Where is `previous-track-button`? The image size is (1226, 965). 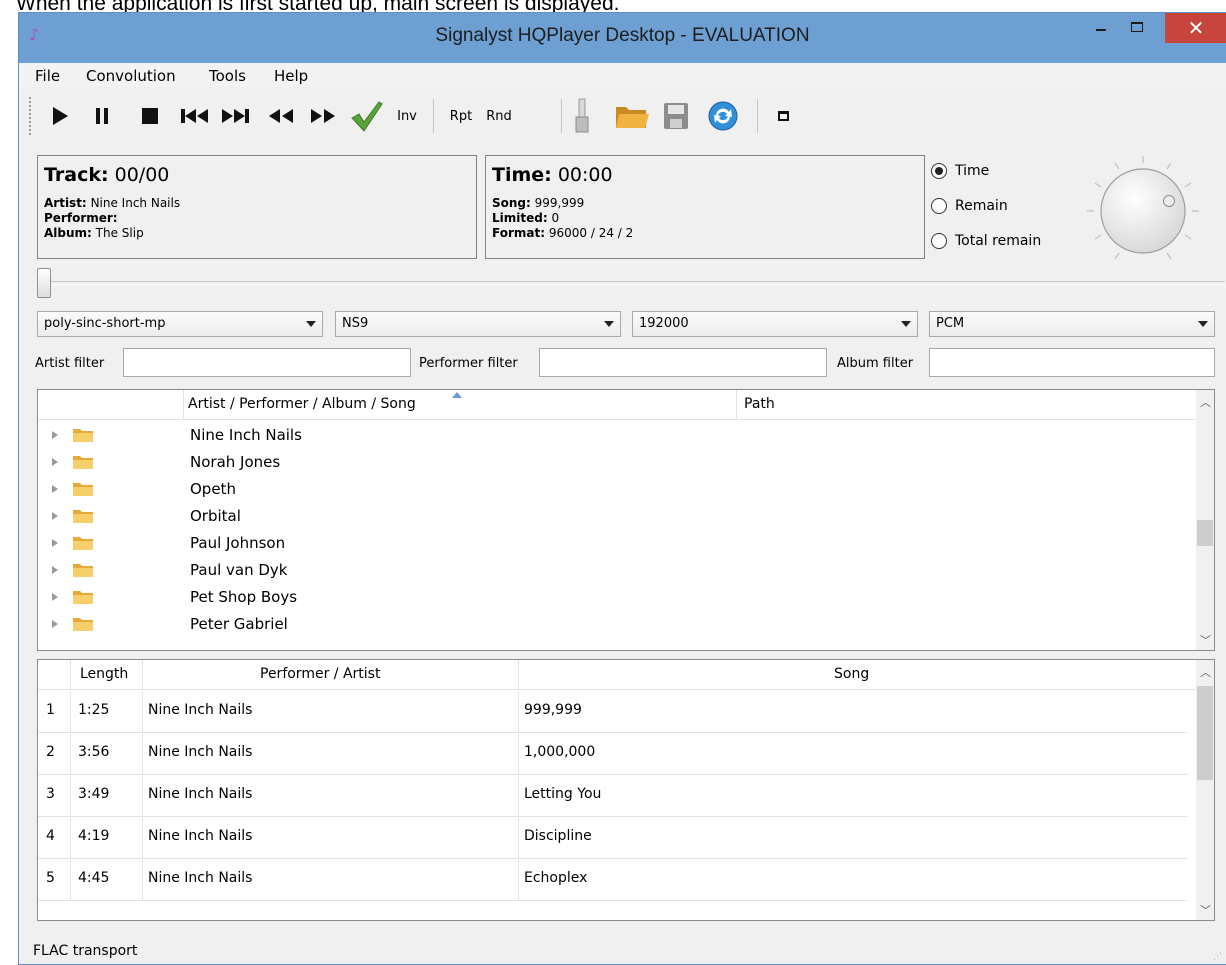 previous-track-button is located at coordinates (195, 116).